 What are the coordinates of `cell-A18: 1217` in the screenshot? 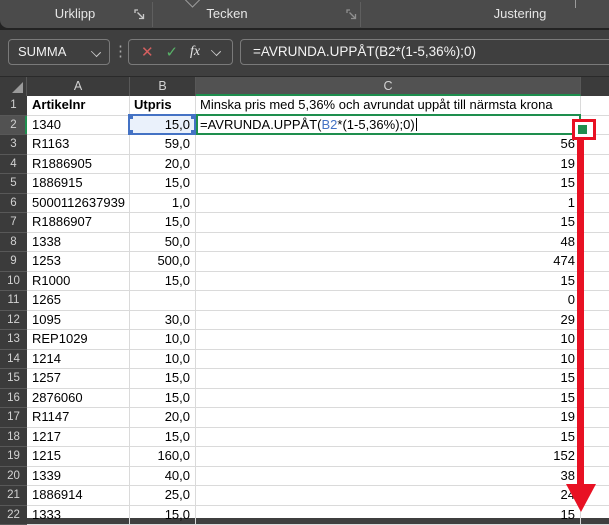 It's located at (78, 438).